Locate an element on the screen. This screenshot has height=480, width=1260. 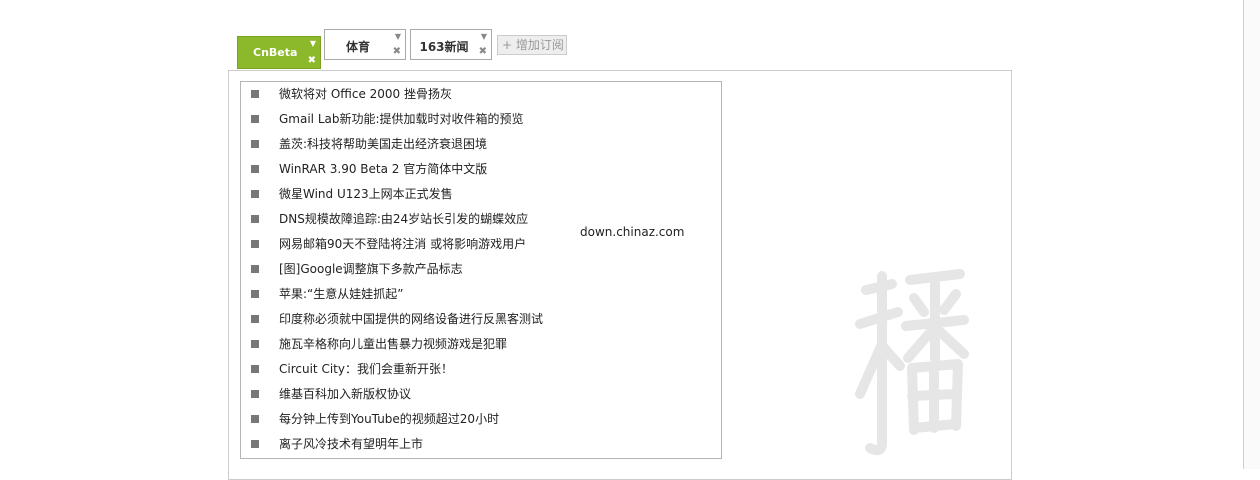
news-item: 盖茨:科技将帮助美国走出经济衰退困境 is located at coordinates (481, 144).